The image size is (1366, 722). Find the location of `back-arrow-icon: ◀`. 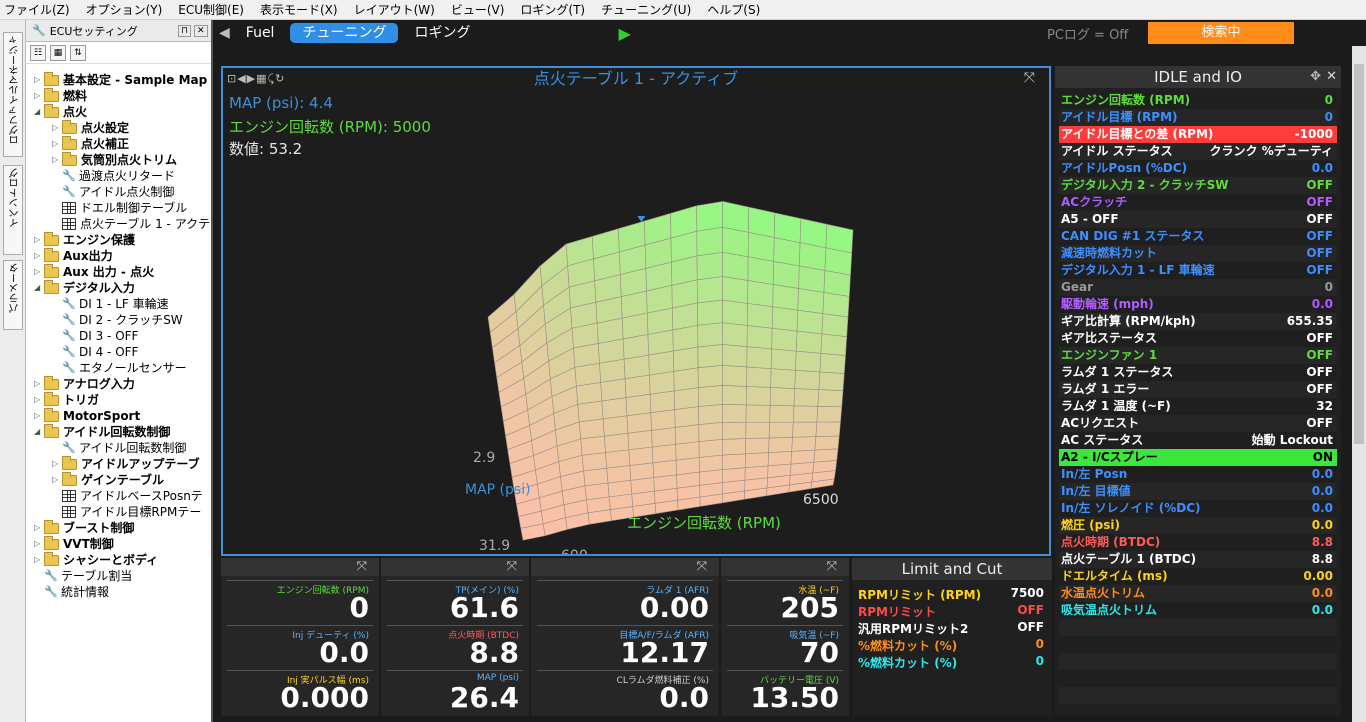

back-arrow-icon: ◀ is located at coordinates (224, 33).